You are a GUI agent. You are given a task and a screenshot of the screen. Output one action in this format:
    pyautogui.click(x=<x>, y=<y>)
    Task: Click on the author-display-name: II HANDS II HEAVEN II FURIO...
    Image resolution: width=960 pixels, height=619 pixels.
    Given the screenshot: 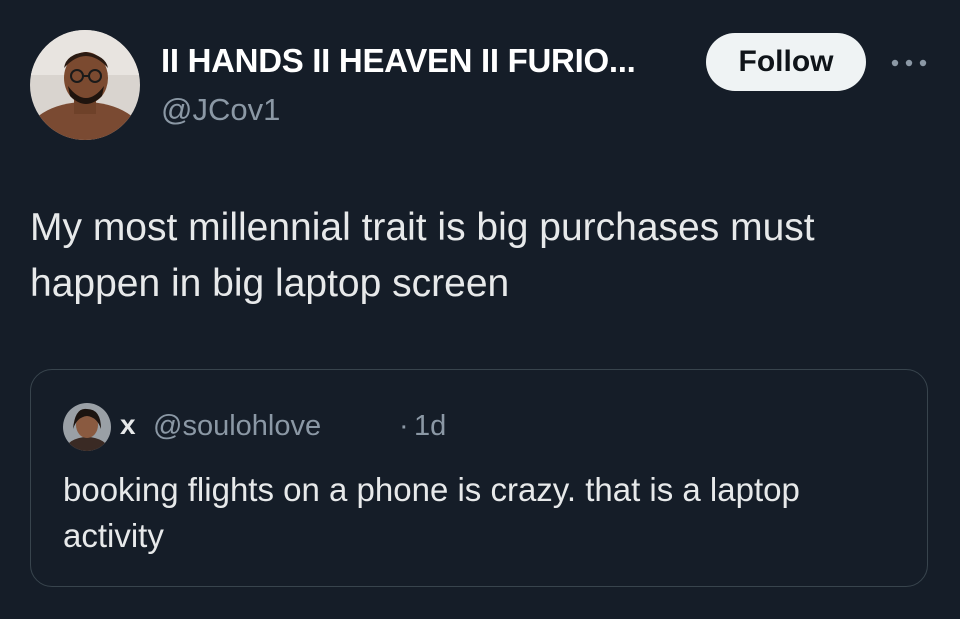 What is the action you would take?
    pyautogui.click(x=398, y=61)
    